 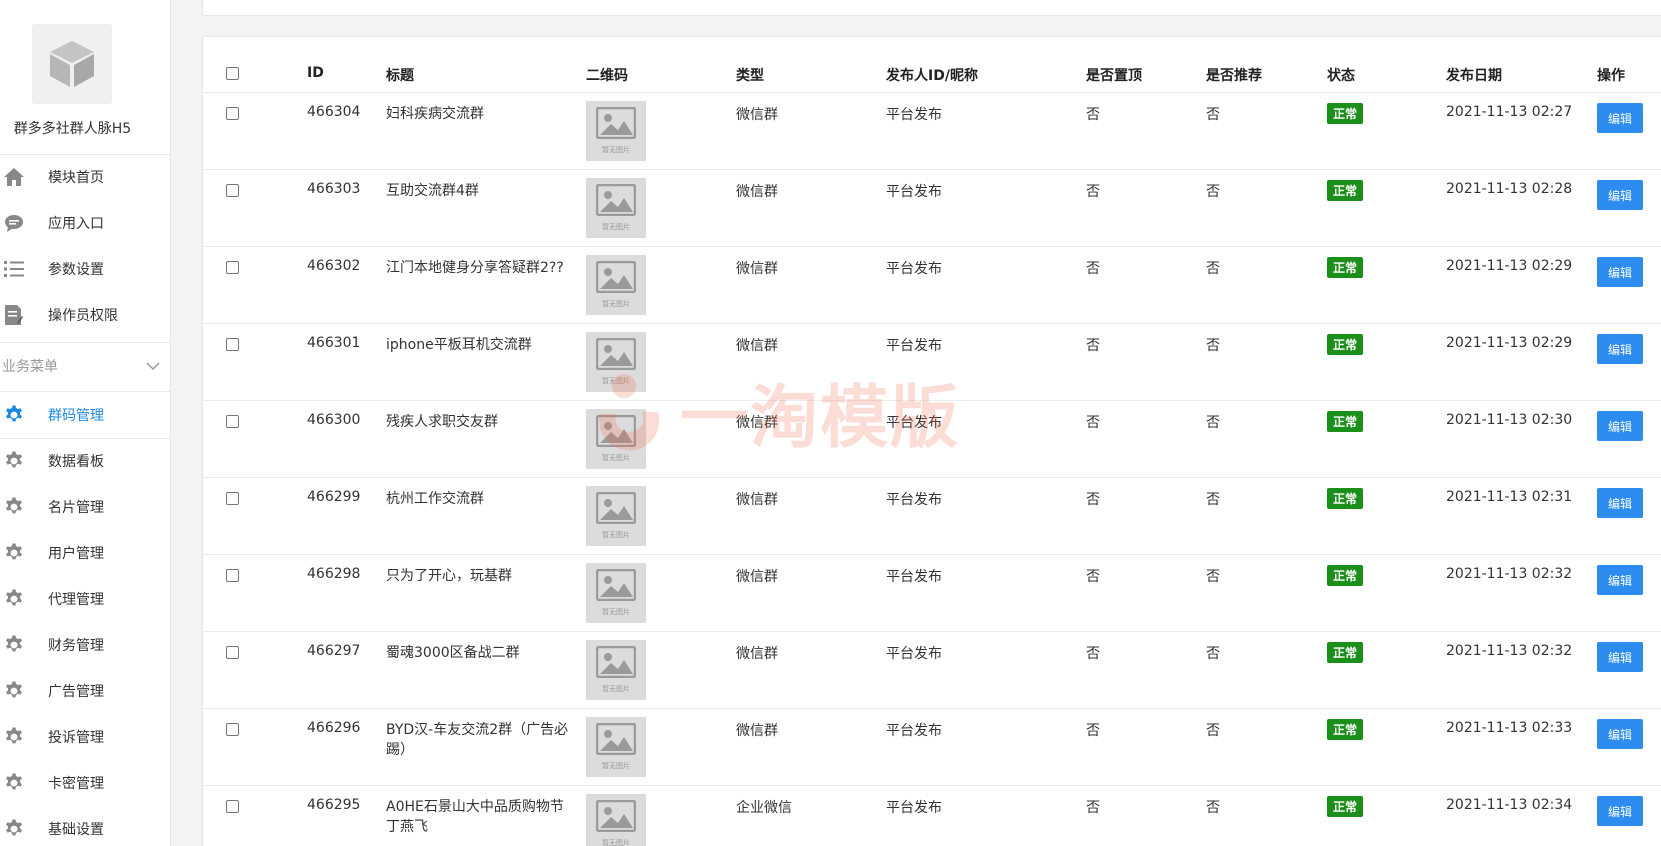 I want to click on sidebar-item-label: 操作员权限, so click(x=83, y=316).